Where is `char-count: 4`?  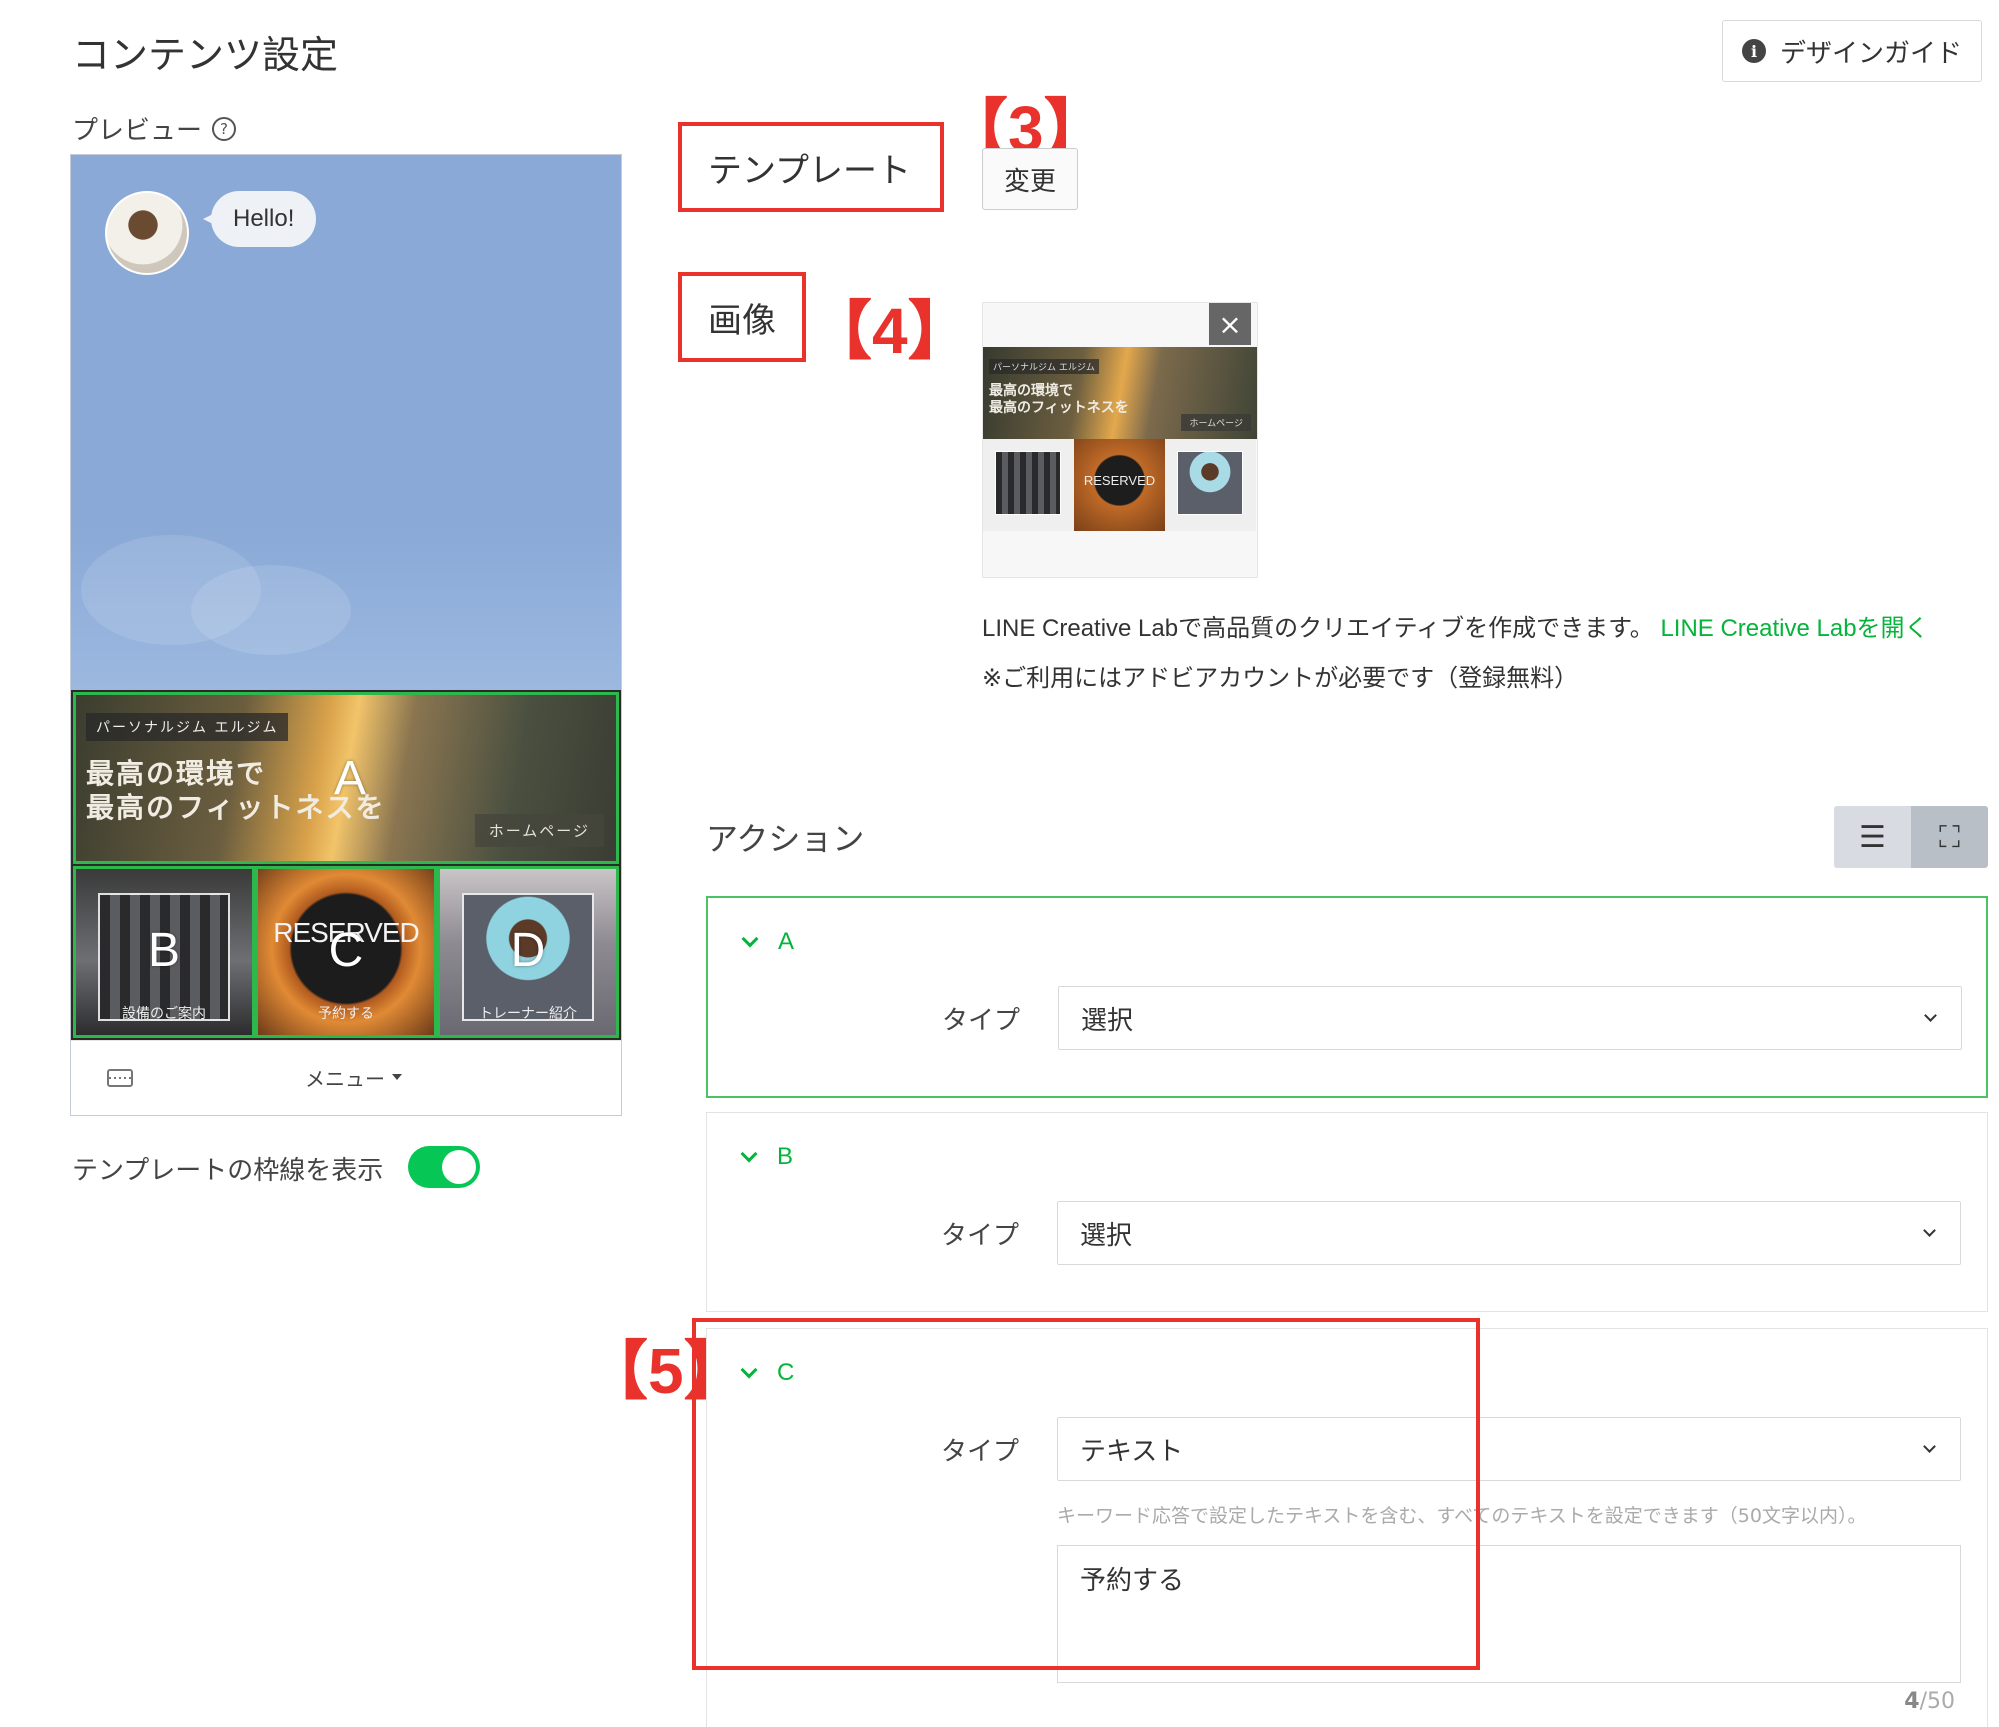
char-count: 4 is located at coordinates (1912, 1701).